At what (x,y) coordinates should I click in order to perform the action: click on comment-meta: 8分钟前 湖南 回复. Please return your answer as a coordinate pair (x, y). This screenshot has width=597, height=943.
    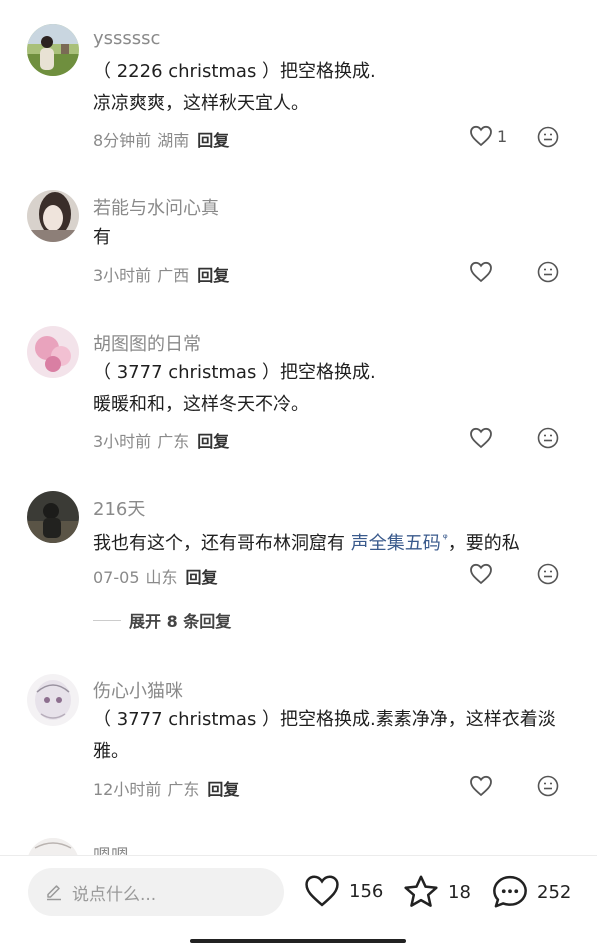
    Looking at the image, I should click on (161, 139).